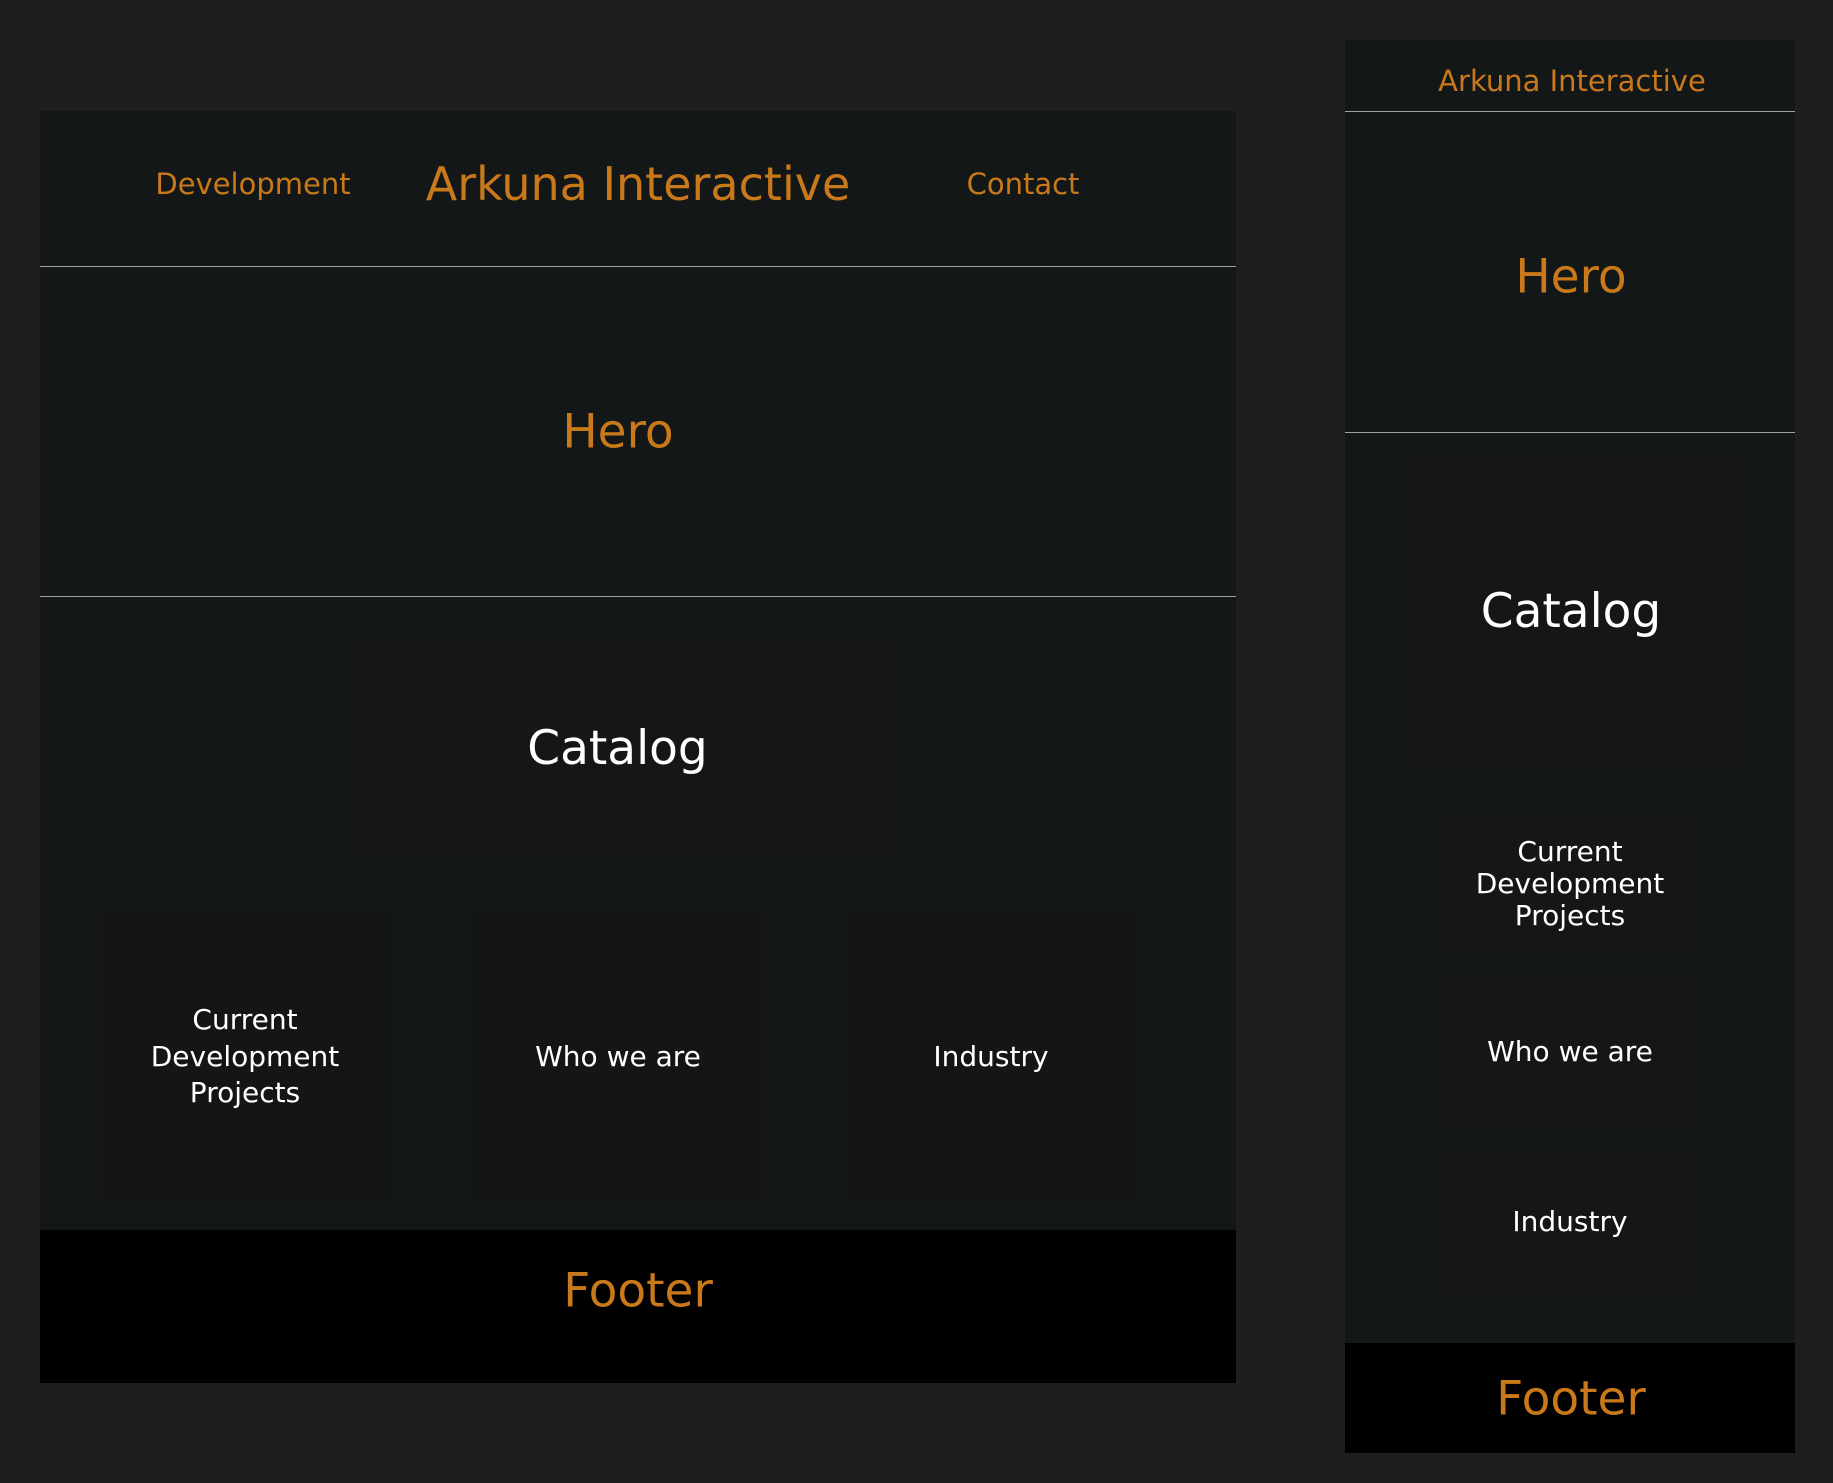 This screenshot has width=1833, height=1483. I want to click on desktop-header: Development Arkuna Interactive Contact, so click(638, 189).